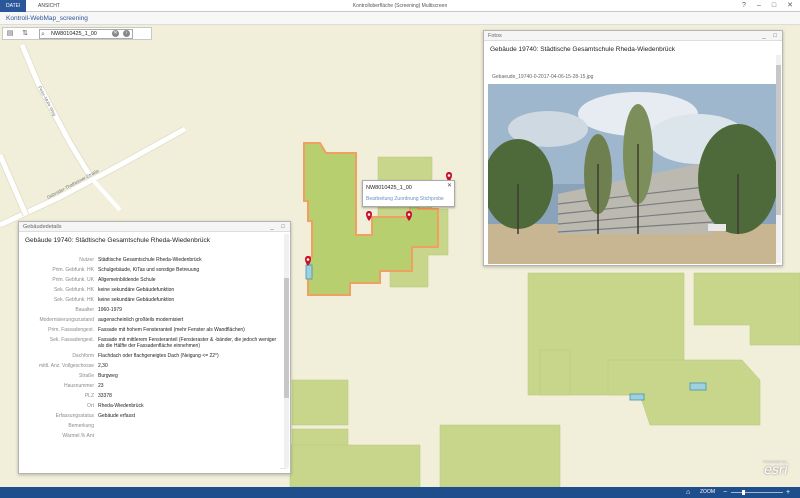  I want to click on attribute-key: Prim. Fassadengest., so click(71, 330).